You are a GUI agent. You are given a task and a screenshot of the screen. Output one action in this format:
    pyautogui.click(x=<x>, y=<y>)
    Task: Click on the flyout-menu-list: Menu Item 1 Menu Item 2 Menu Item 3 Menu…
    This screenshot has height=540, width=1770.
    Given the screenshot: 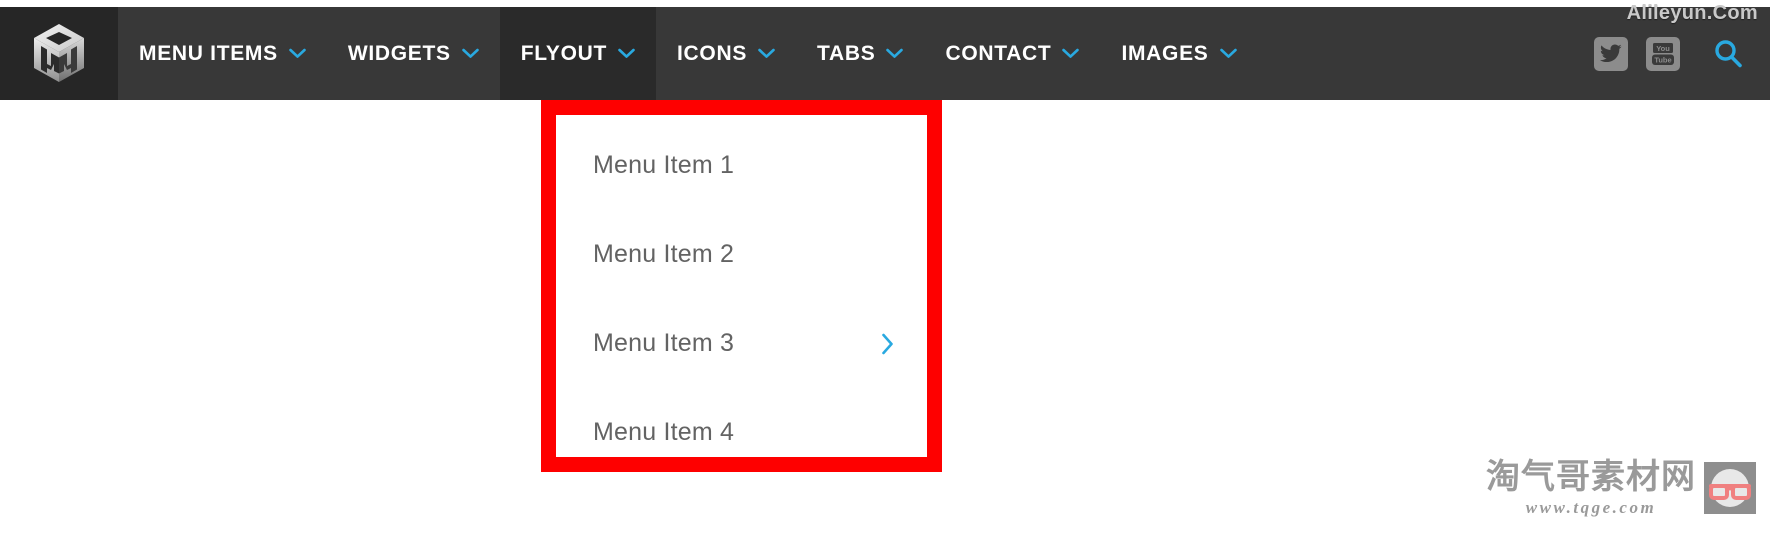 What is the action you would take?
    pyautogui.click(x=741, y=286)
    